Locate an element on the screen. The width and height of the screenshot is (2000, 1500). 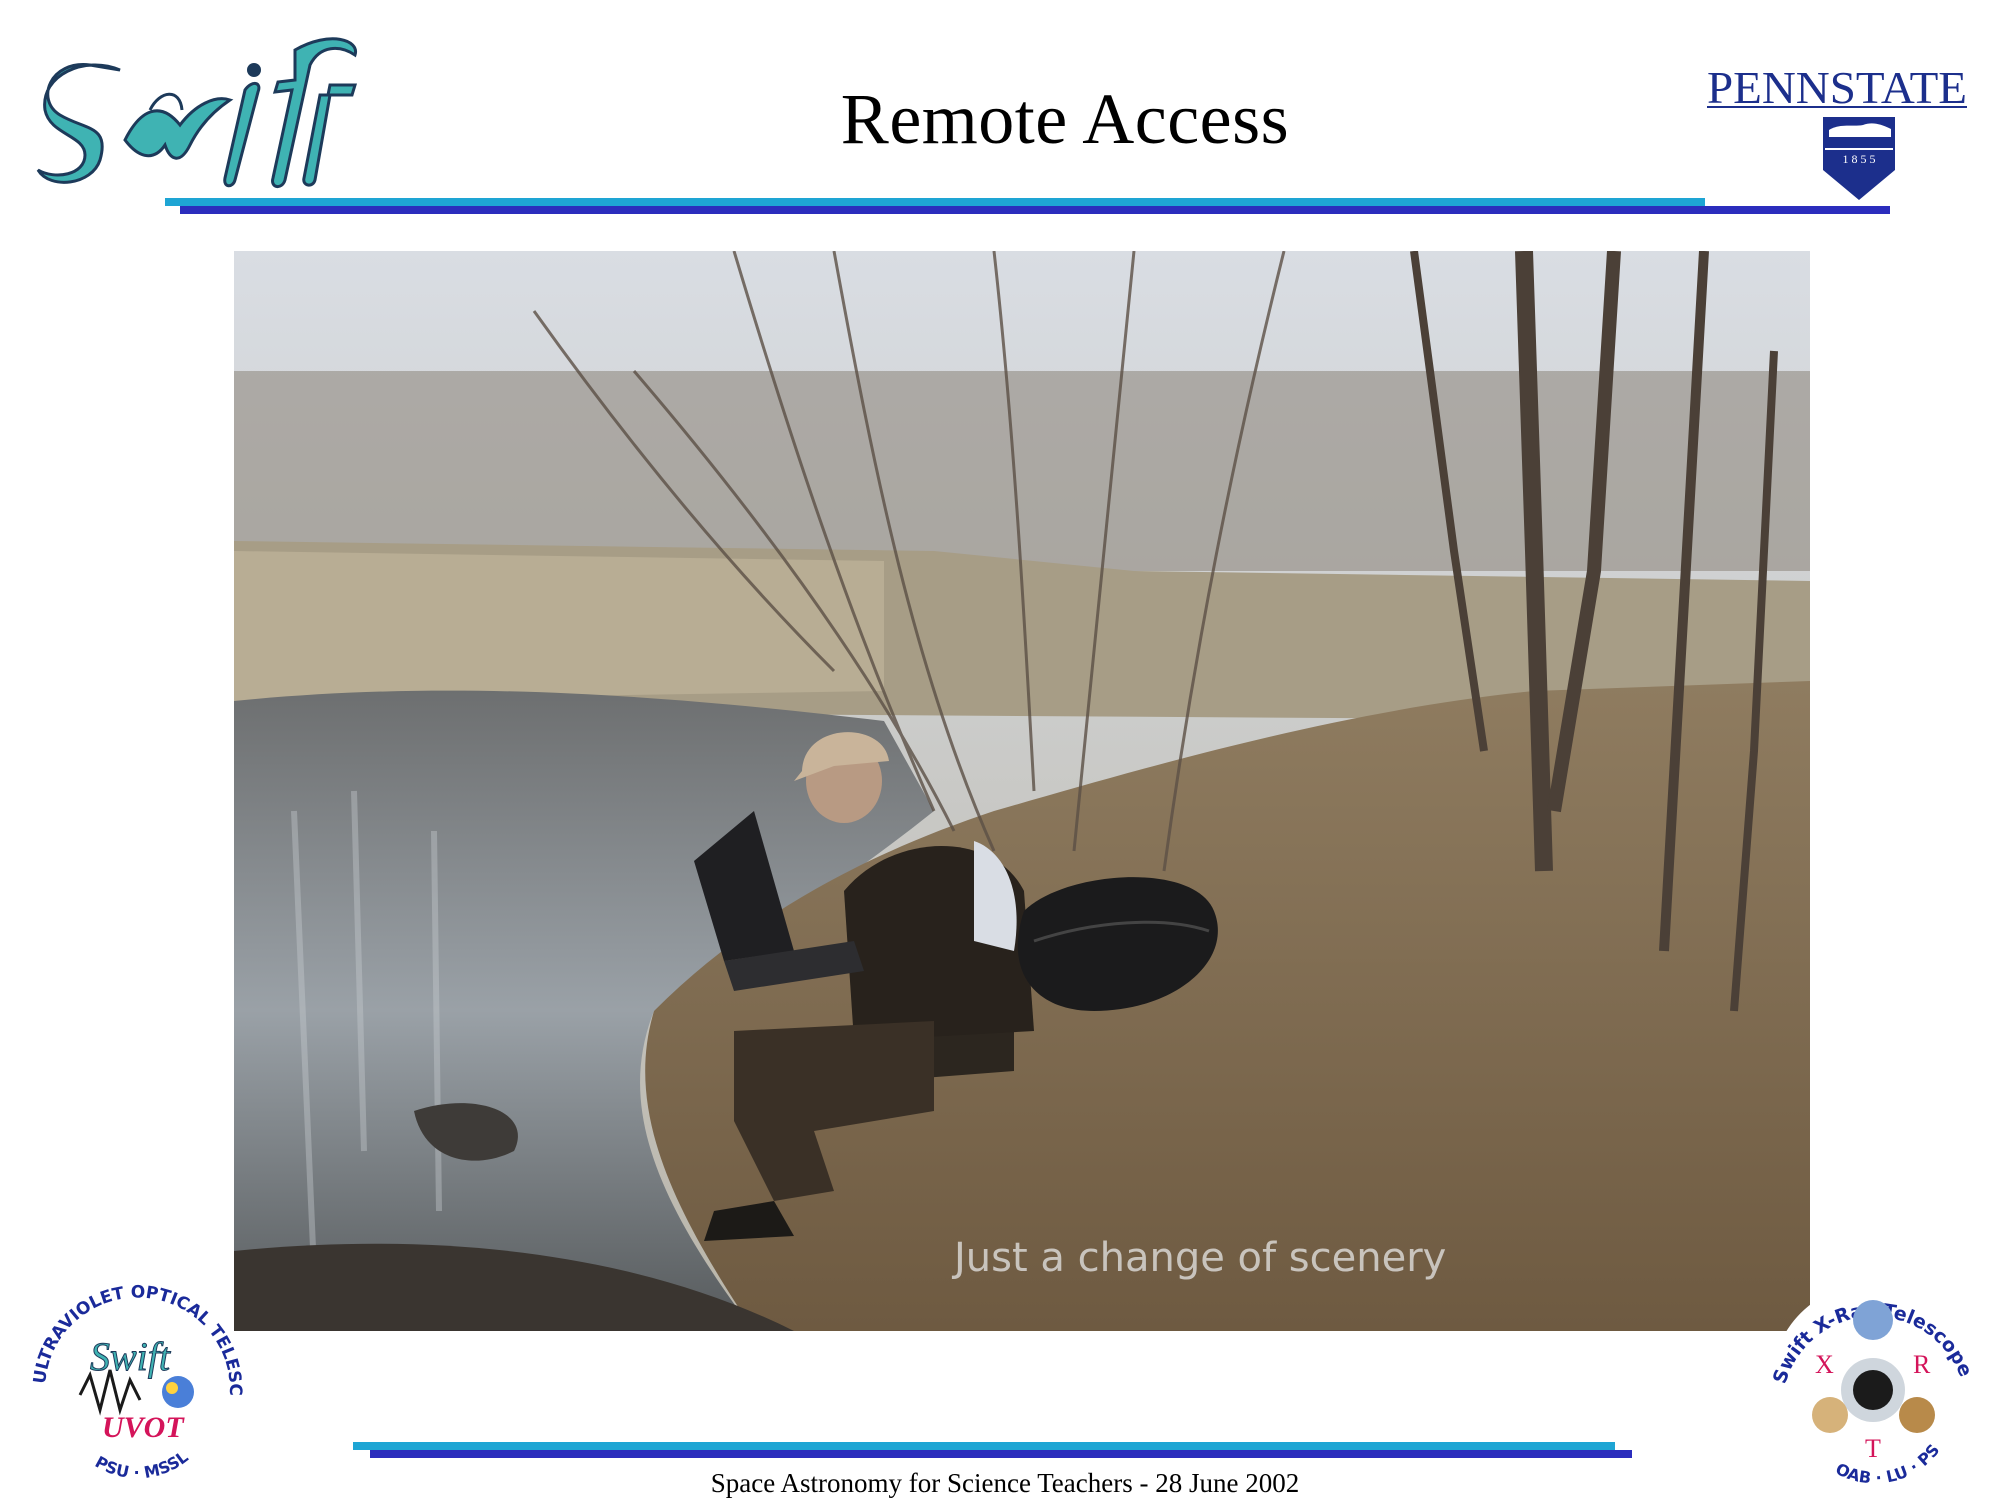
uvot-swift-wordmark: Swift is located at coordinates (130, 1356).